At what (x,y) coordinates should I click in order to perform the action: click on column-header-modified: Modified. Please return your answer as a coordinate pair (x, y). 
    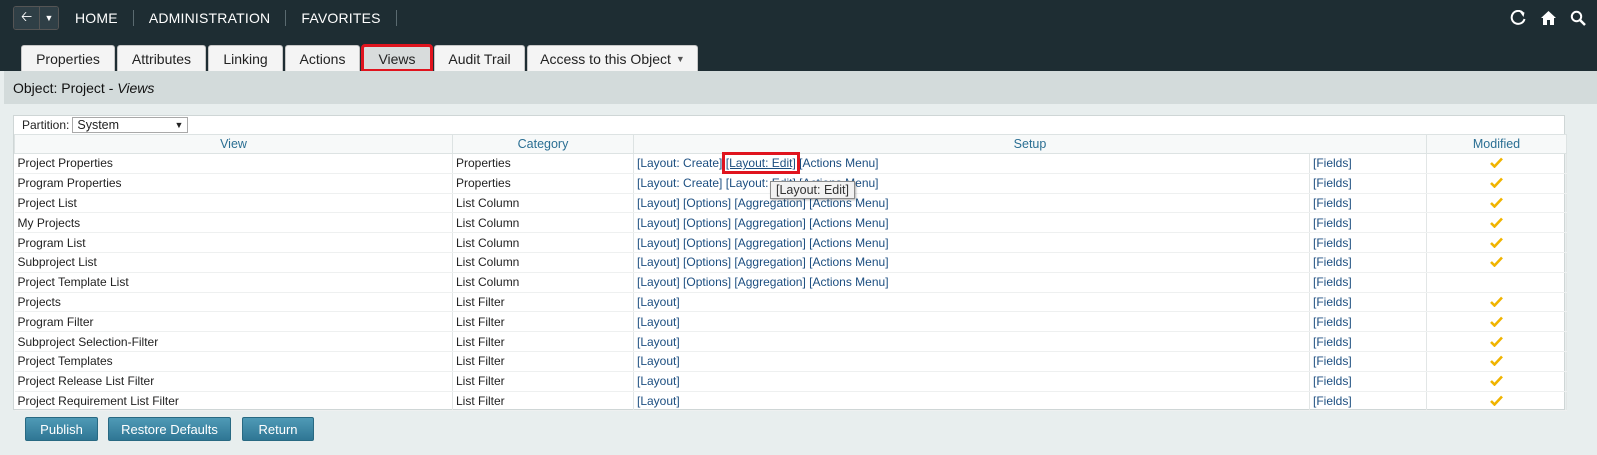
    Looking at the image, I should click on (1497, 144).